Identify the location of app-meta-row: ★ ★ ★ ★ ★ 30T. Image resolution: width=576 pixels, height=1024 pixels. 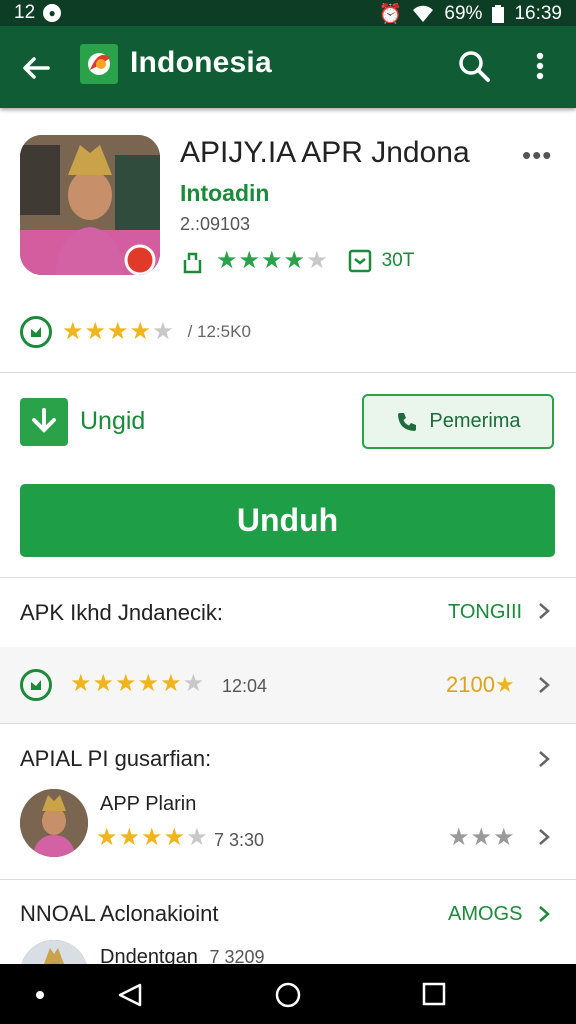
(297, 261).